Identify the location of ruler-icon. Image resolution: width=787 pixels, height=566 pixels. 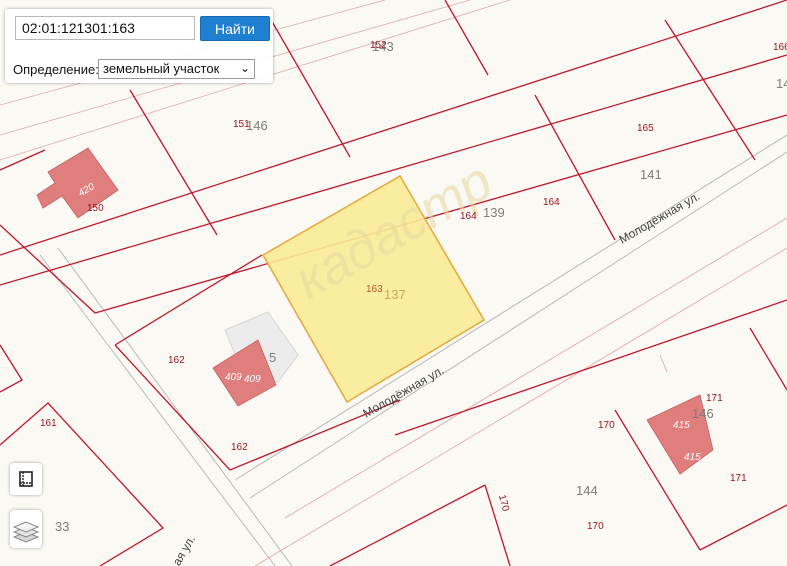
(26, 479).